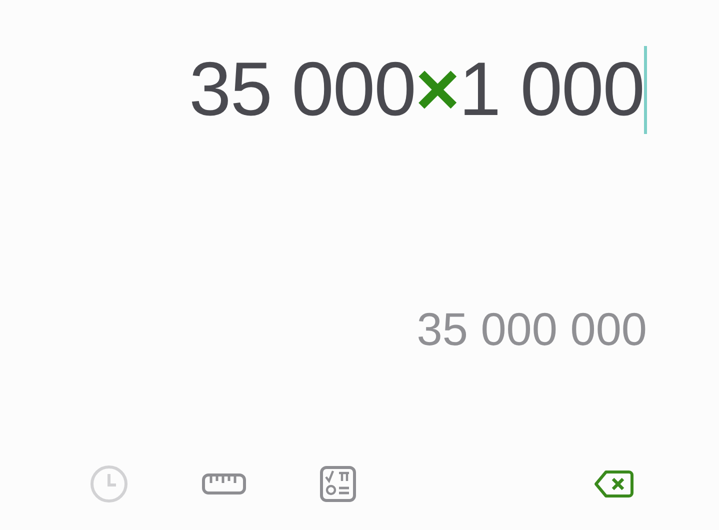 This screenshot has width=719, height=530. What do you see at coordinates (109, 484) in the screenshot?
I see `clock-icon` at bounding box center [109, 484].